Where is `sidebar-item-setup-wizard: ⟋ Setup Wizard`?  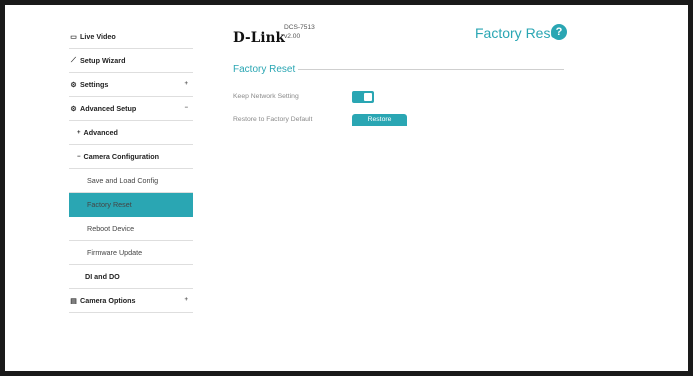
sidebar-item-setup-wizard: ⟋ Setup Wizard is located at coordinates (131, 61).